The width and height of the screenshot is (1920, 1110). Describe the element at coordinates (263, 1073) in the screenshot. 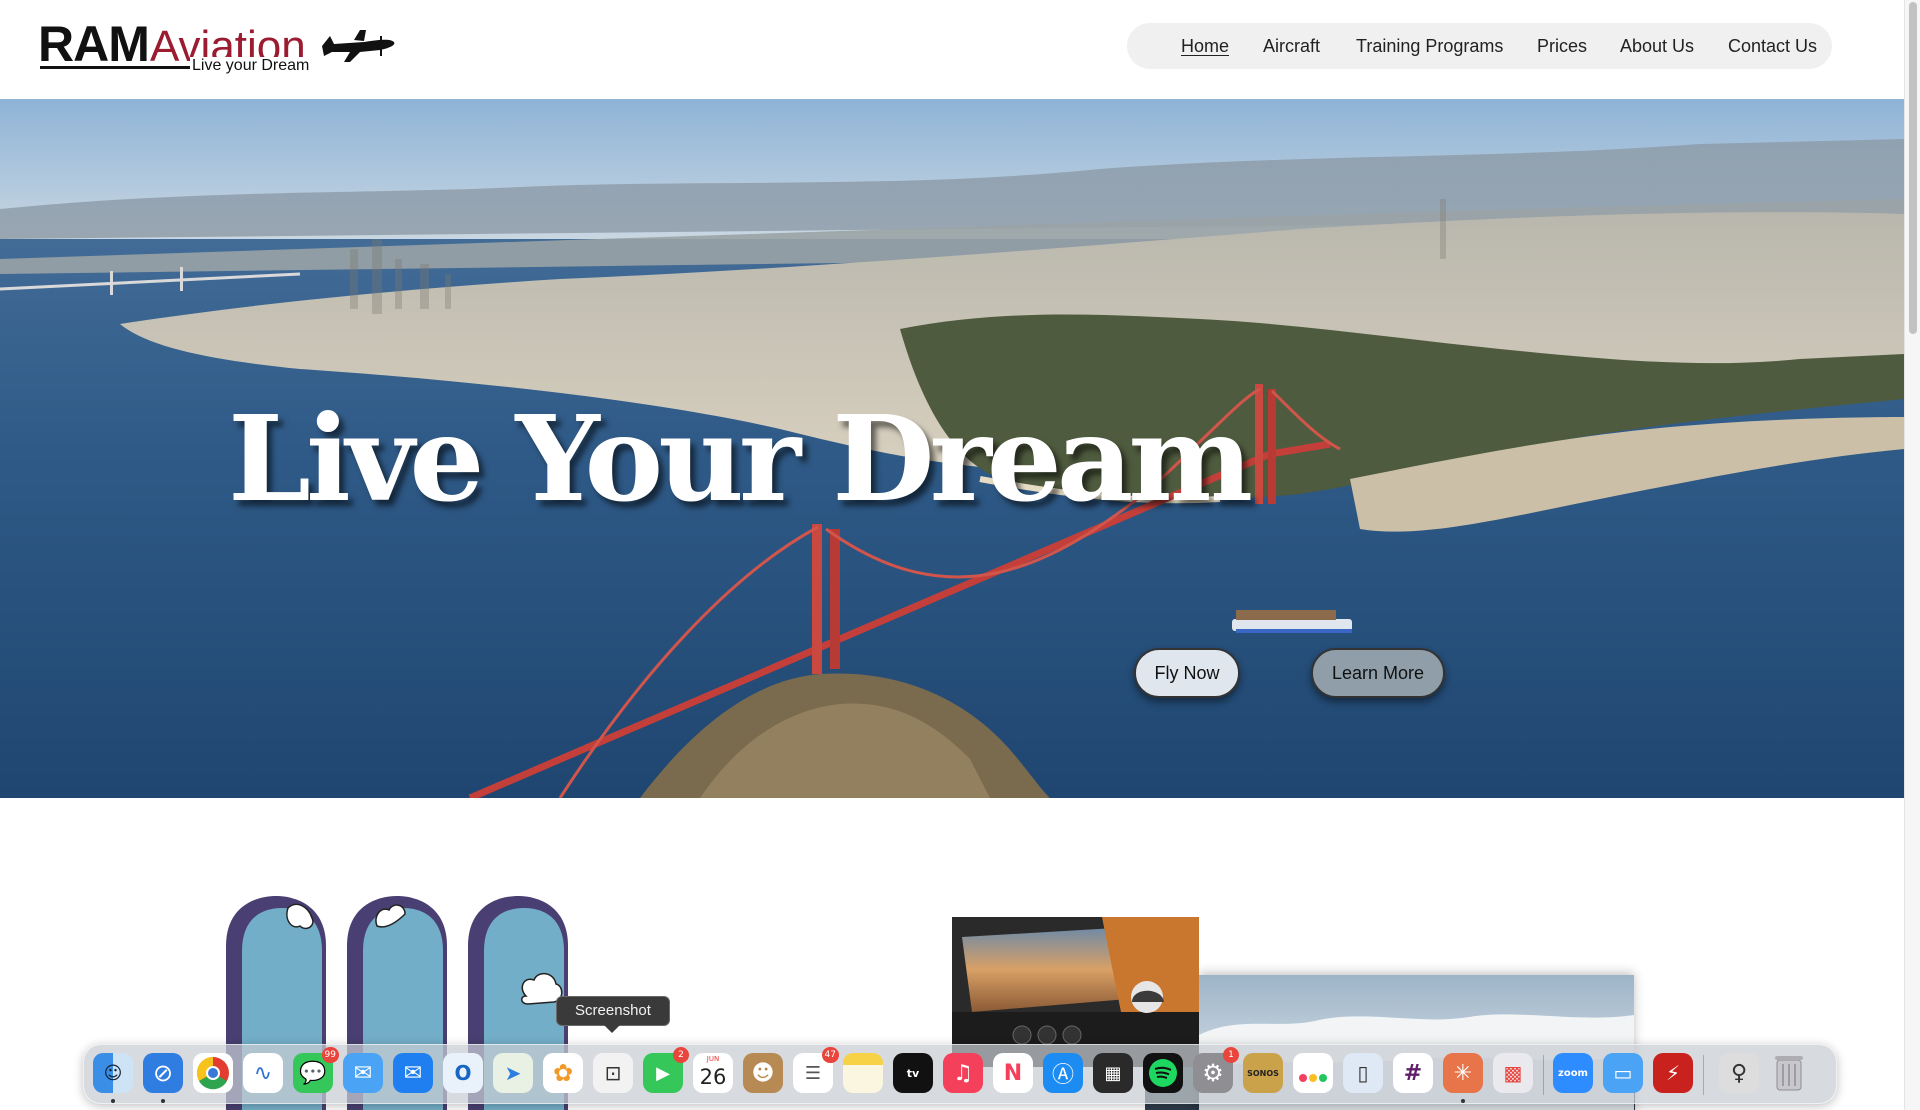

I see `freeform-icon: ∿` at that location.